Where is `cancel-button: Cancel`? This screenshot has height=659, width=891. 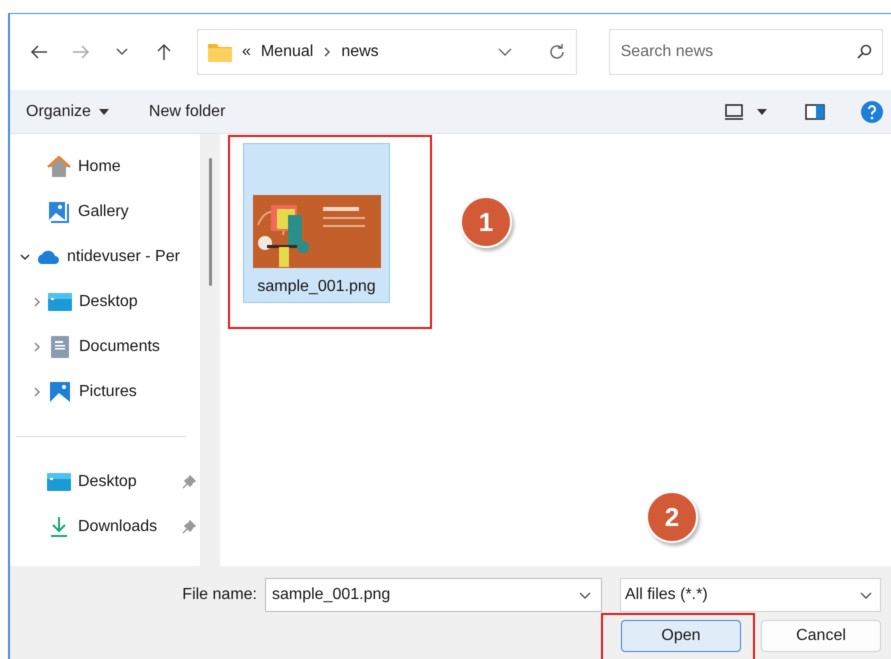 cancel-button: Cancel is located at coordinates (821, 636).